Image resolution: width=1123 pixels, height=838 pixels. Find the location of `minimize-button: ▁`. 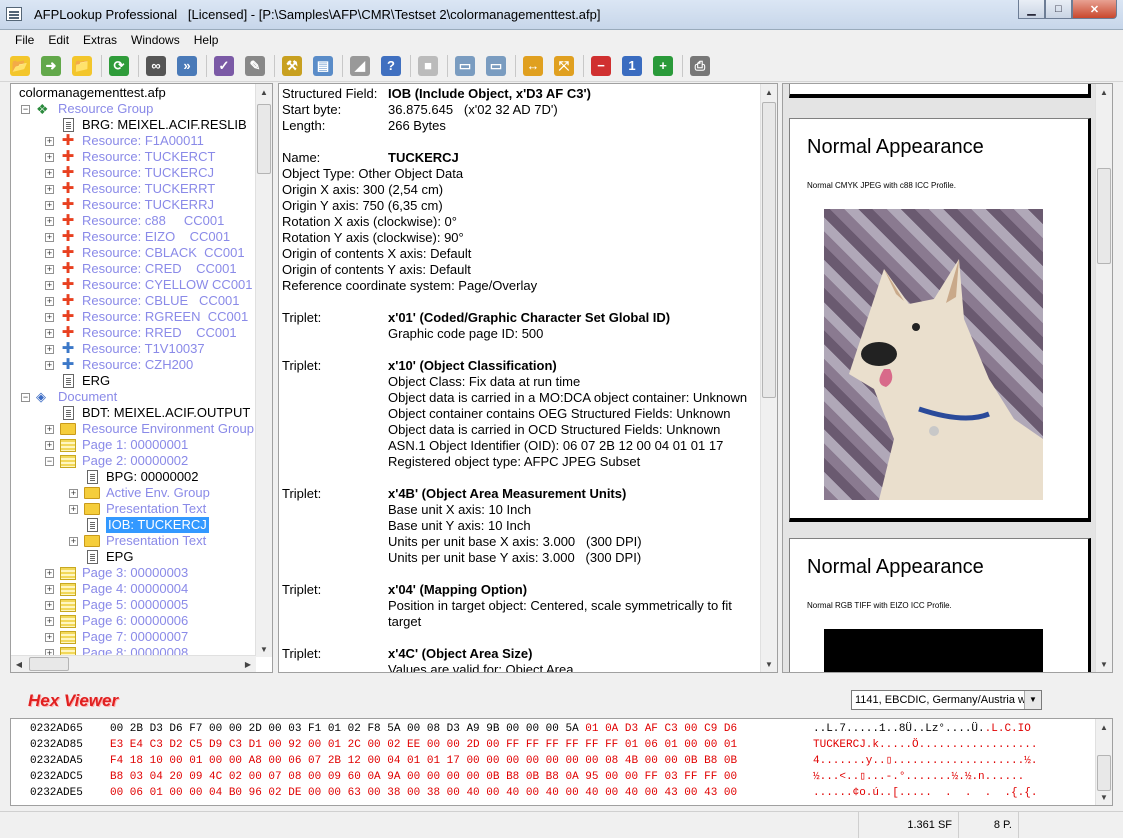

minimize-button: ▁ is located at coordinates (1031, 9).